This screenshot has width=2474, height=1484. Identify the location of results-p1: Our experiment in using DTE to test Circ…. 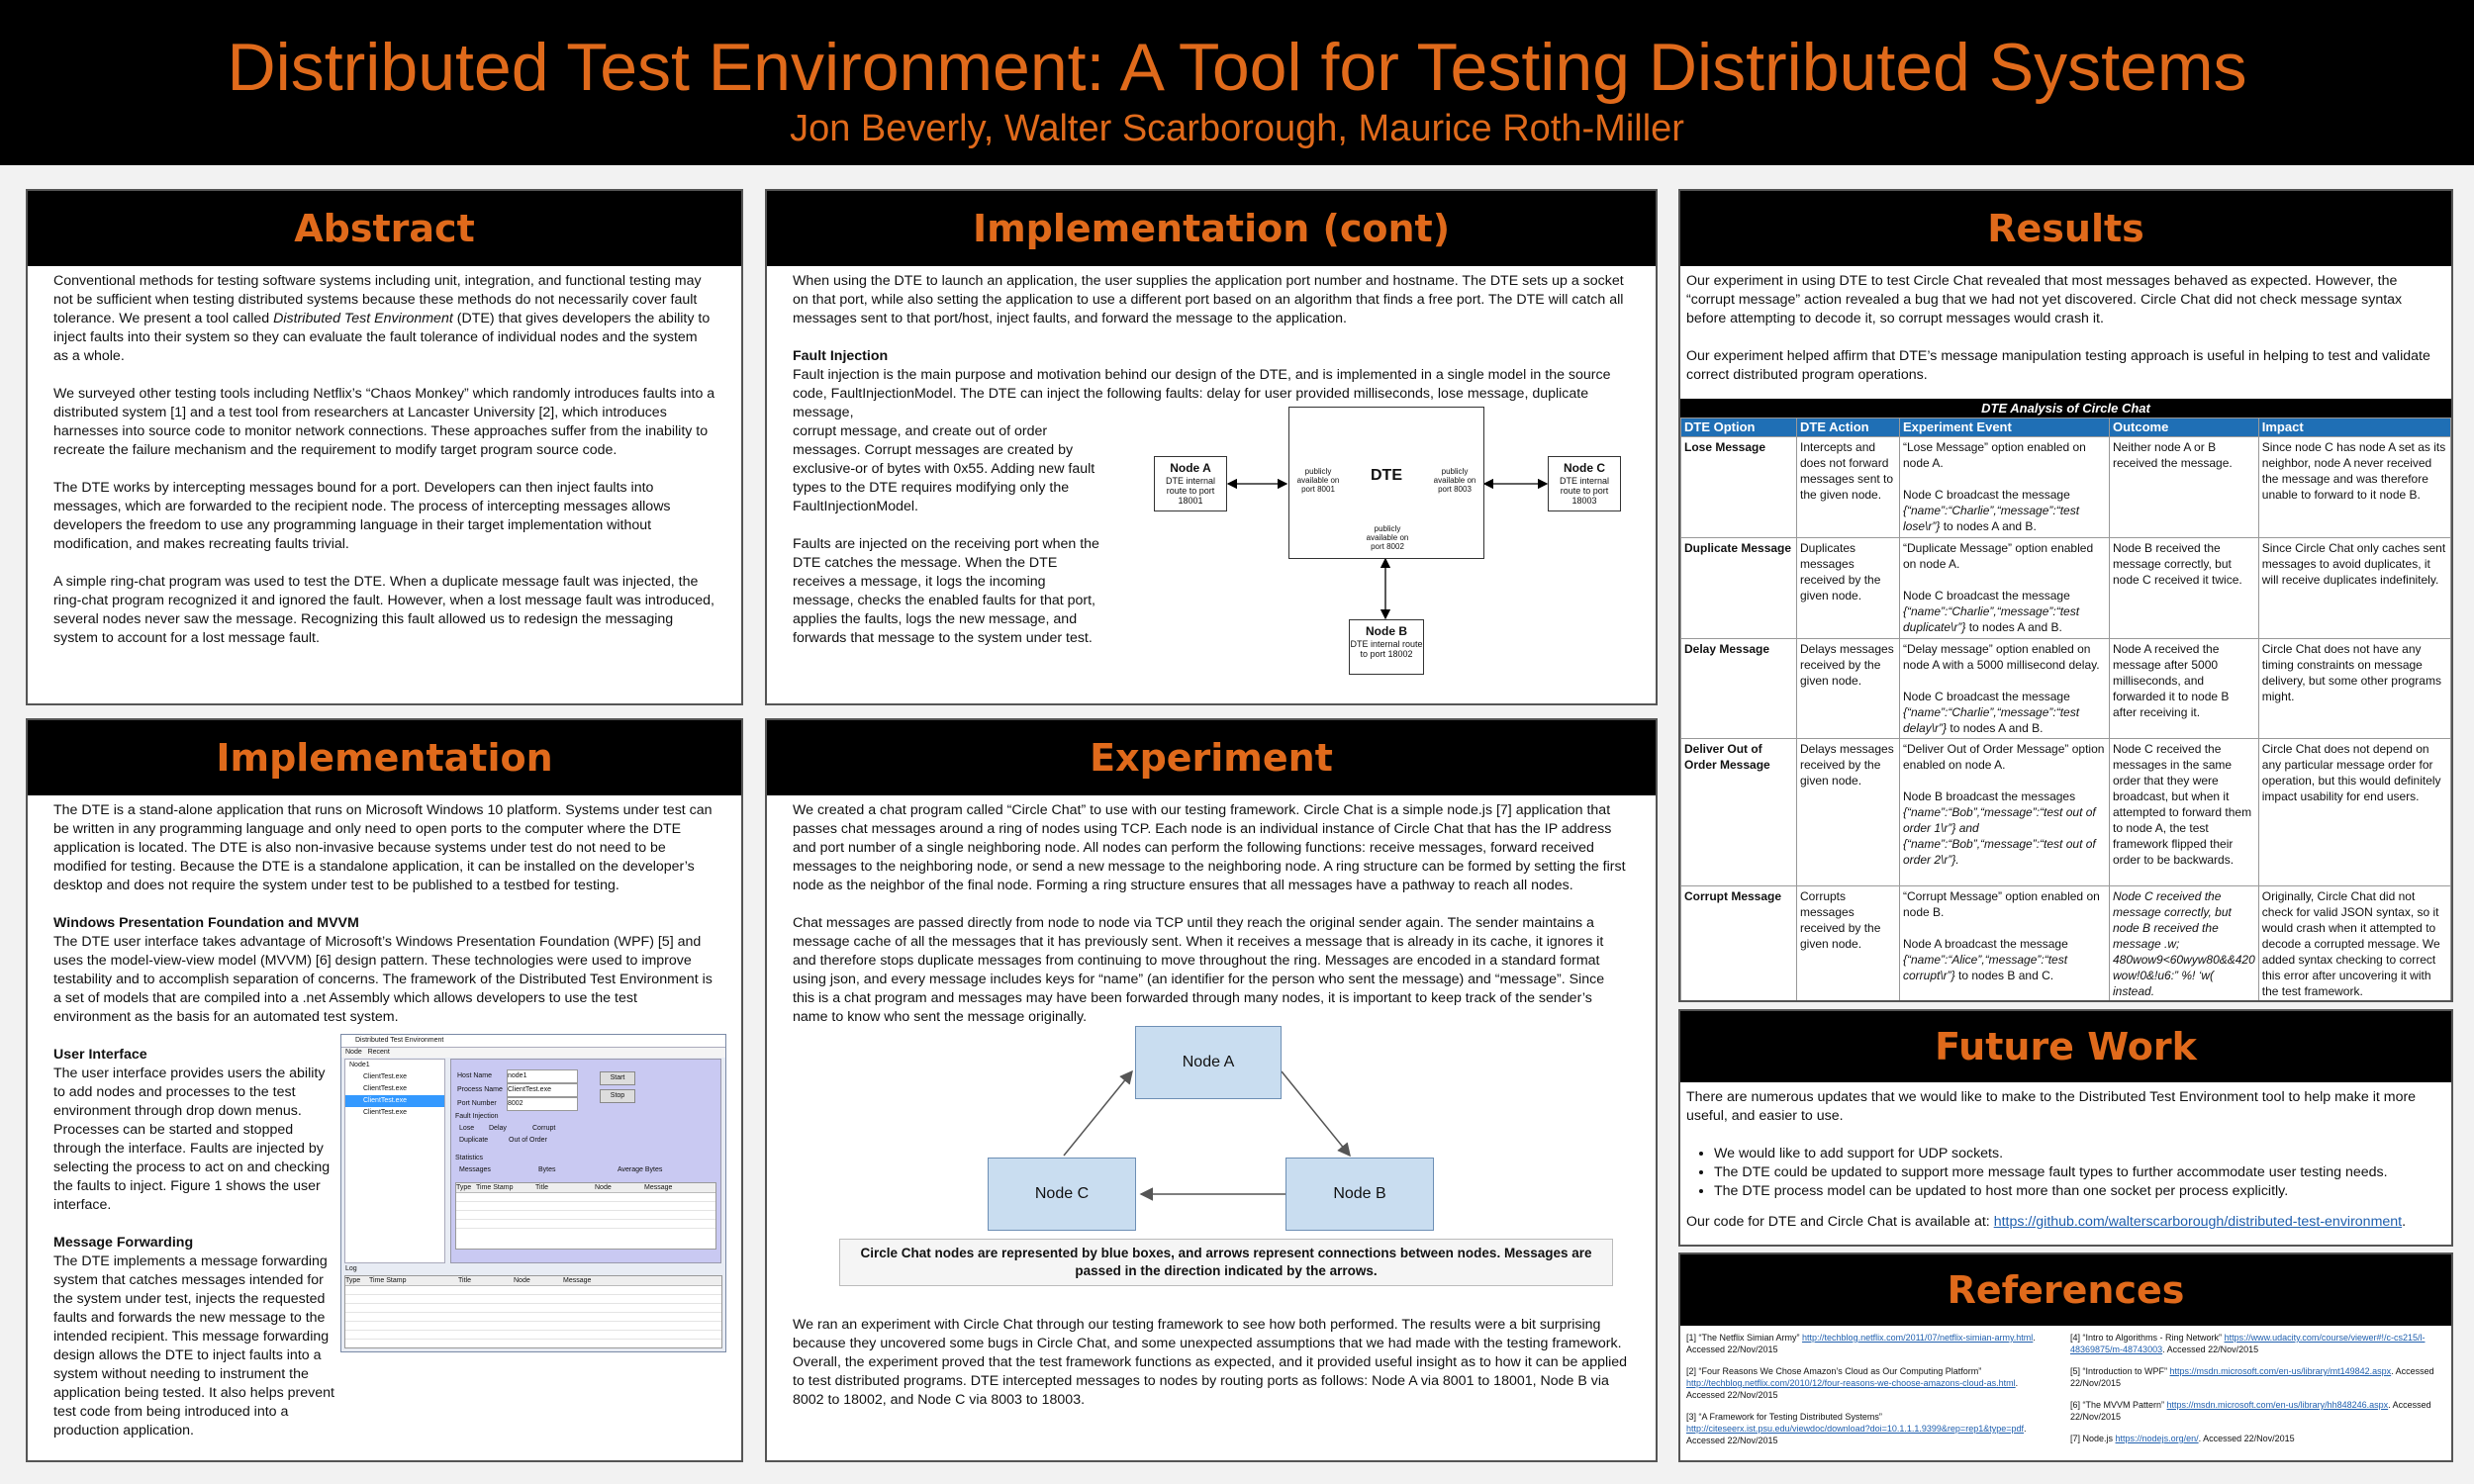
(2045, 299).